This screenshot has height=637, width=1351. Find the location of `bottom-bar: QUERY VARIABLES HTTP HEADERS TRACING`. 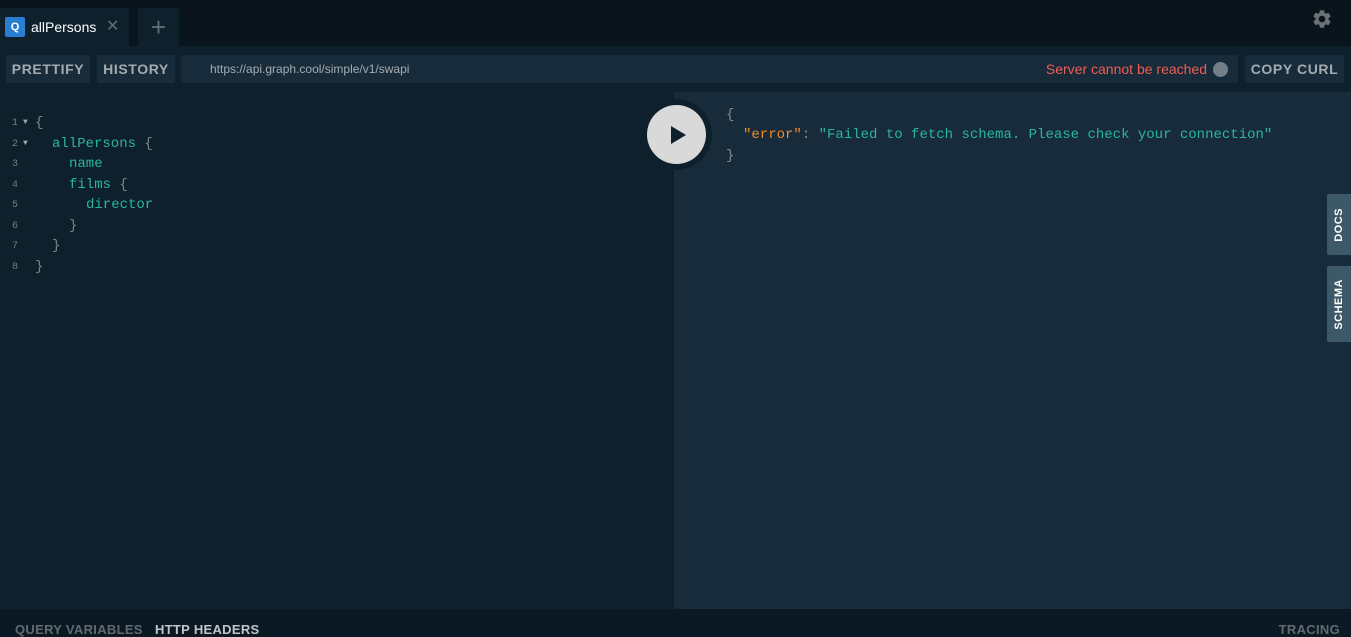

bottom-bar: QUERY VARIABLES HTTP HEADERS TRACING is located at coordinates (675, 623).